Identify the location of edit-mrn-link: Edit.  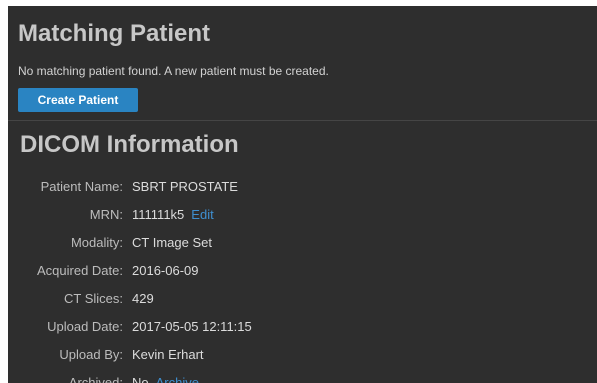
(202, 214).